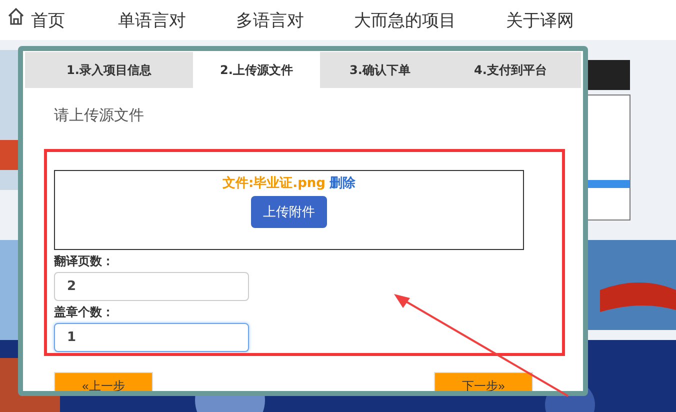 Image resolution: width=676 pixels, height=412 pixels. I want to click on upload-button: 上传附件, so click(289, 212).